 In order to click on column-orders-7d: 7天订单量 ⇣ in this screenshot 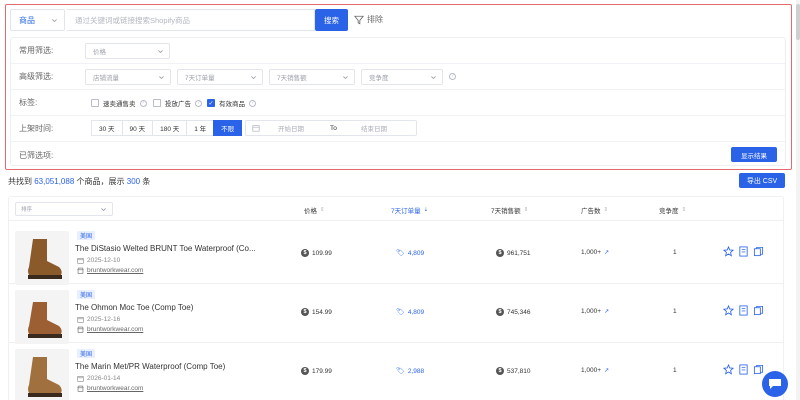, I will do `click(409, 210)`.